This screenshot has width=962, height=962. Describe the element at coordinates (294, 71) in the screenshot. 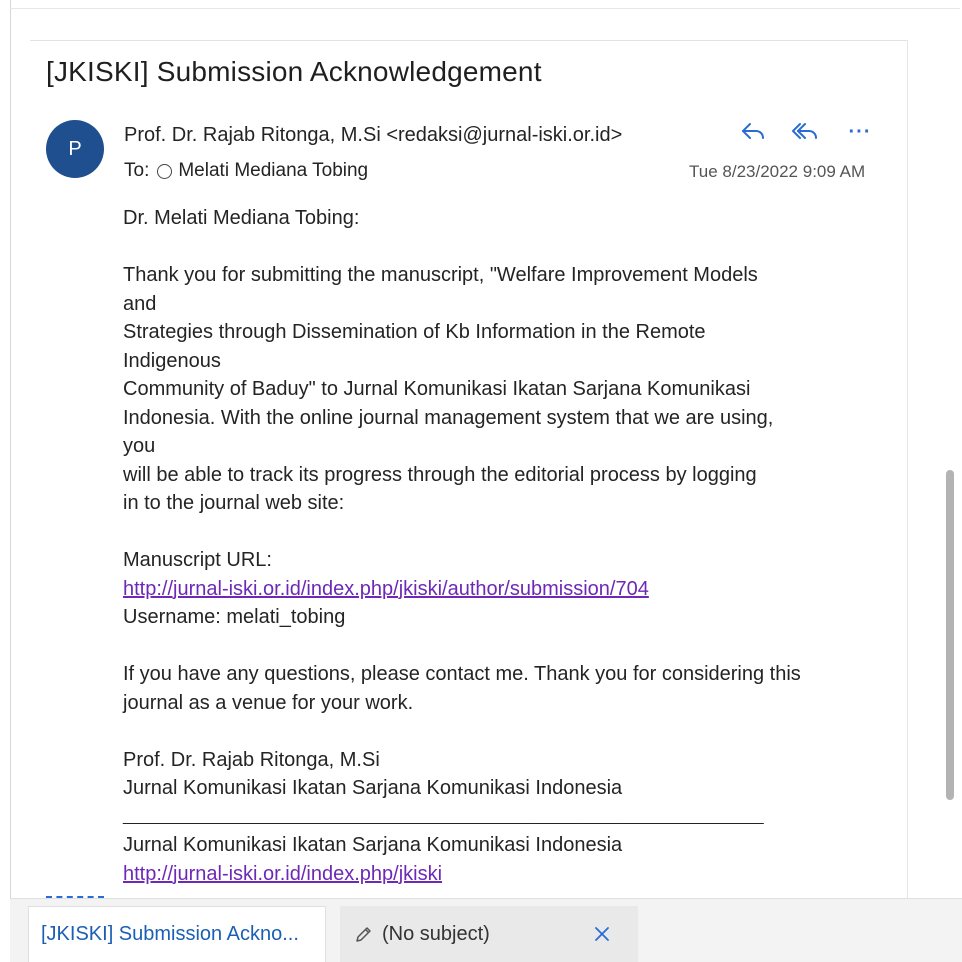

I see `email-subject: [JKISKI] Submission Acknowledgement` at that location.